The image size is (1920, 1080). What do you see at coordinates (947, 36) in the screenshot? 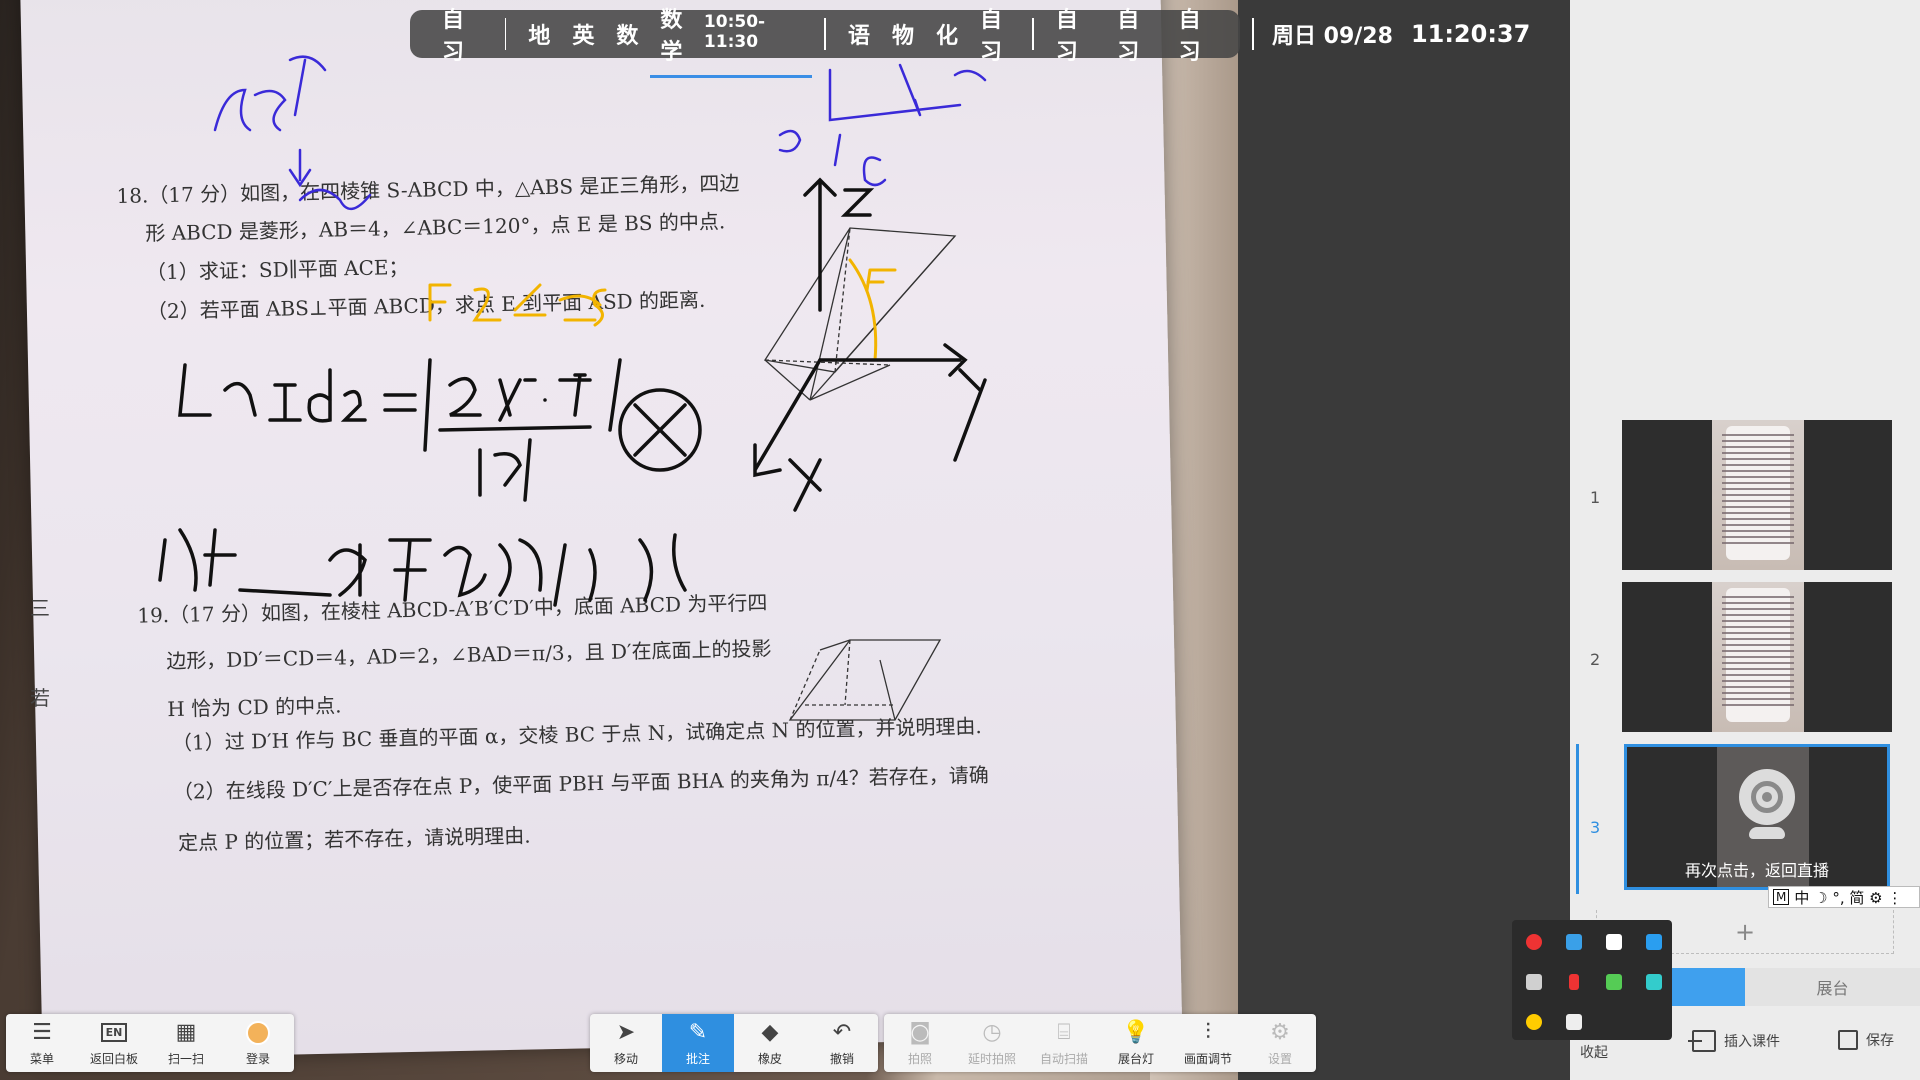
I see `schedule-item: 化` at bounding box center [947, 36].